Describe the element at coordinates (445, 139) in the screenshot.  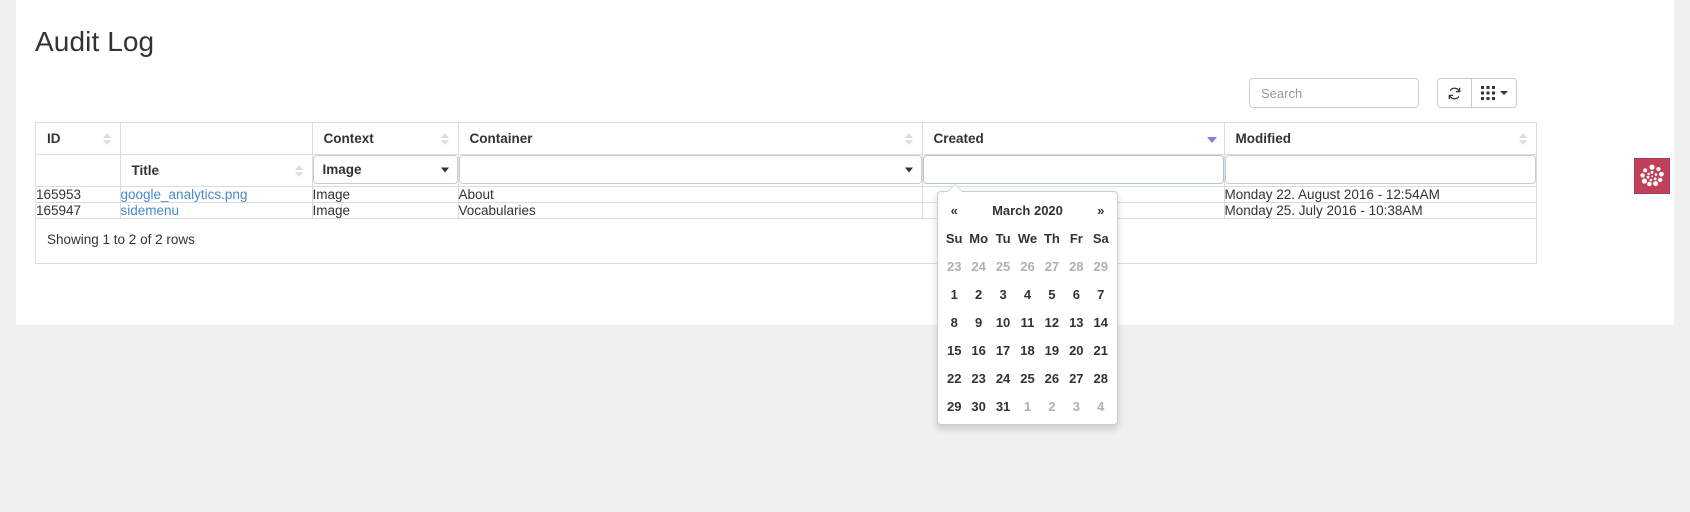
I see `sort-icon-context` at that location.